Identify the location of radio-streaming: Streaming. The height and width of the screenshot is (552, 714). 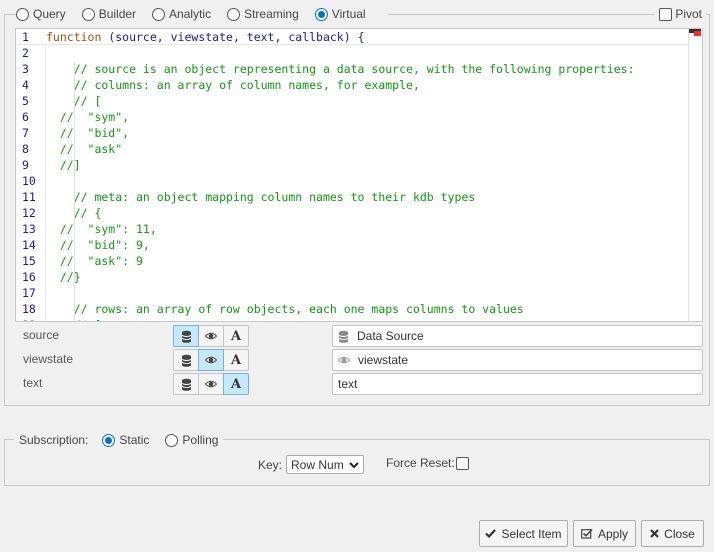
(263, 14).